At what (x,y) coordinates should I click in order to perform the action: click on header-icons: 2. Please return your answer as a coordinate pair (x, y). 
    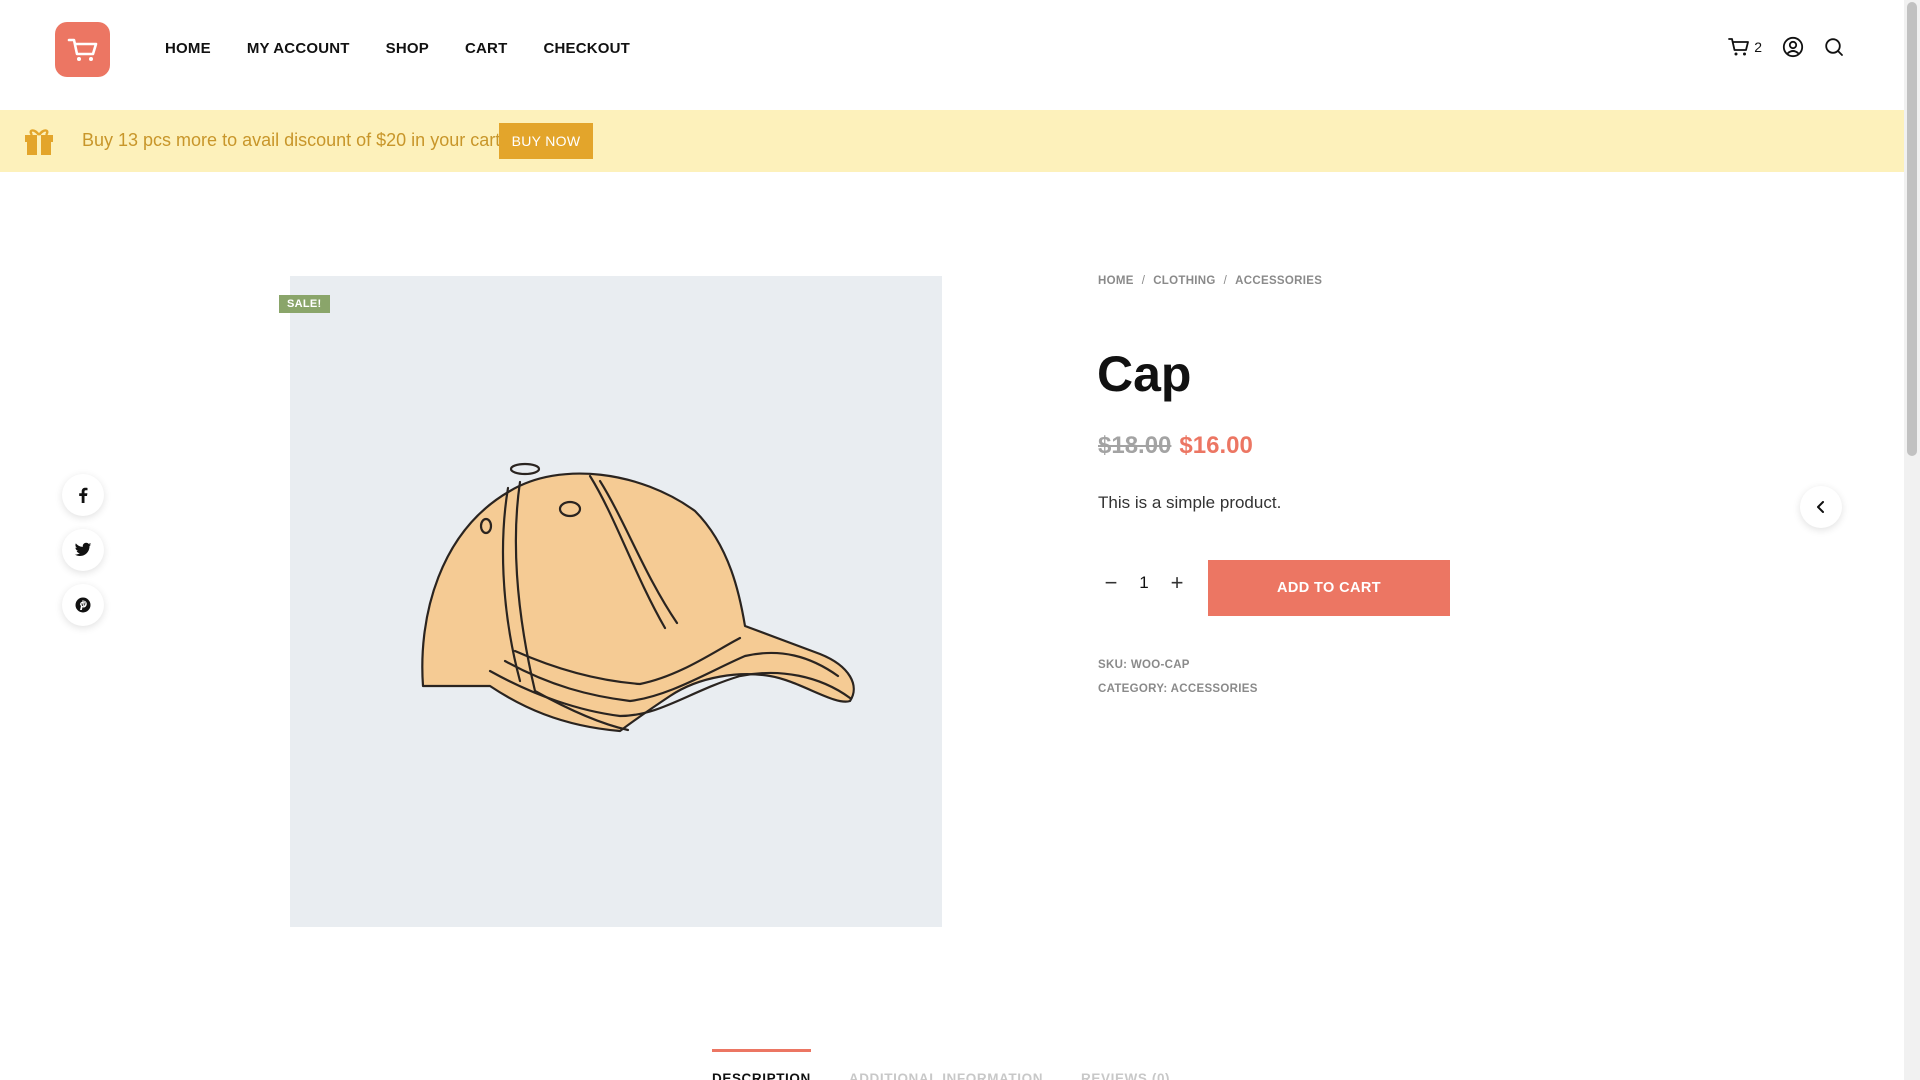
    Looking at the image, I should click on (1786, 47).